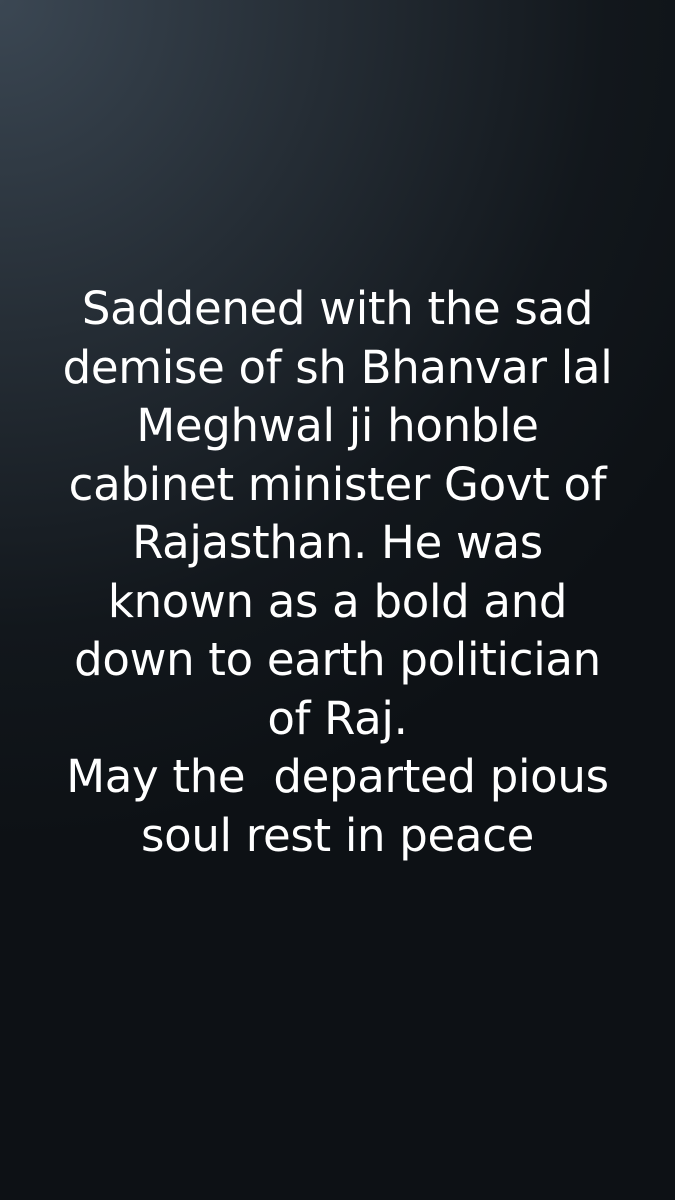 This screenshot has width=675, height=1200. Describe the element at coordinates (337, 367) in the screenshot. I see `message-line-2: demise of sh Bhanvar lal` at that location.